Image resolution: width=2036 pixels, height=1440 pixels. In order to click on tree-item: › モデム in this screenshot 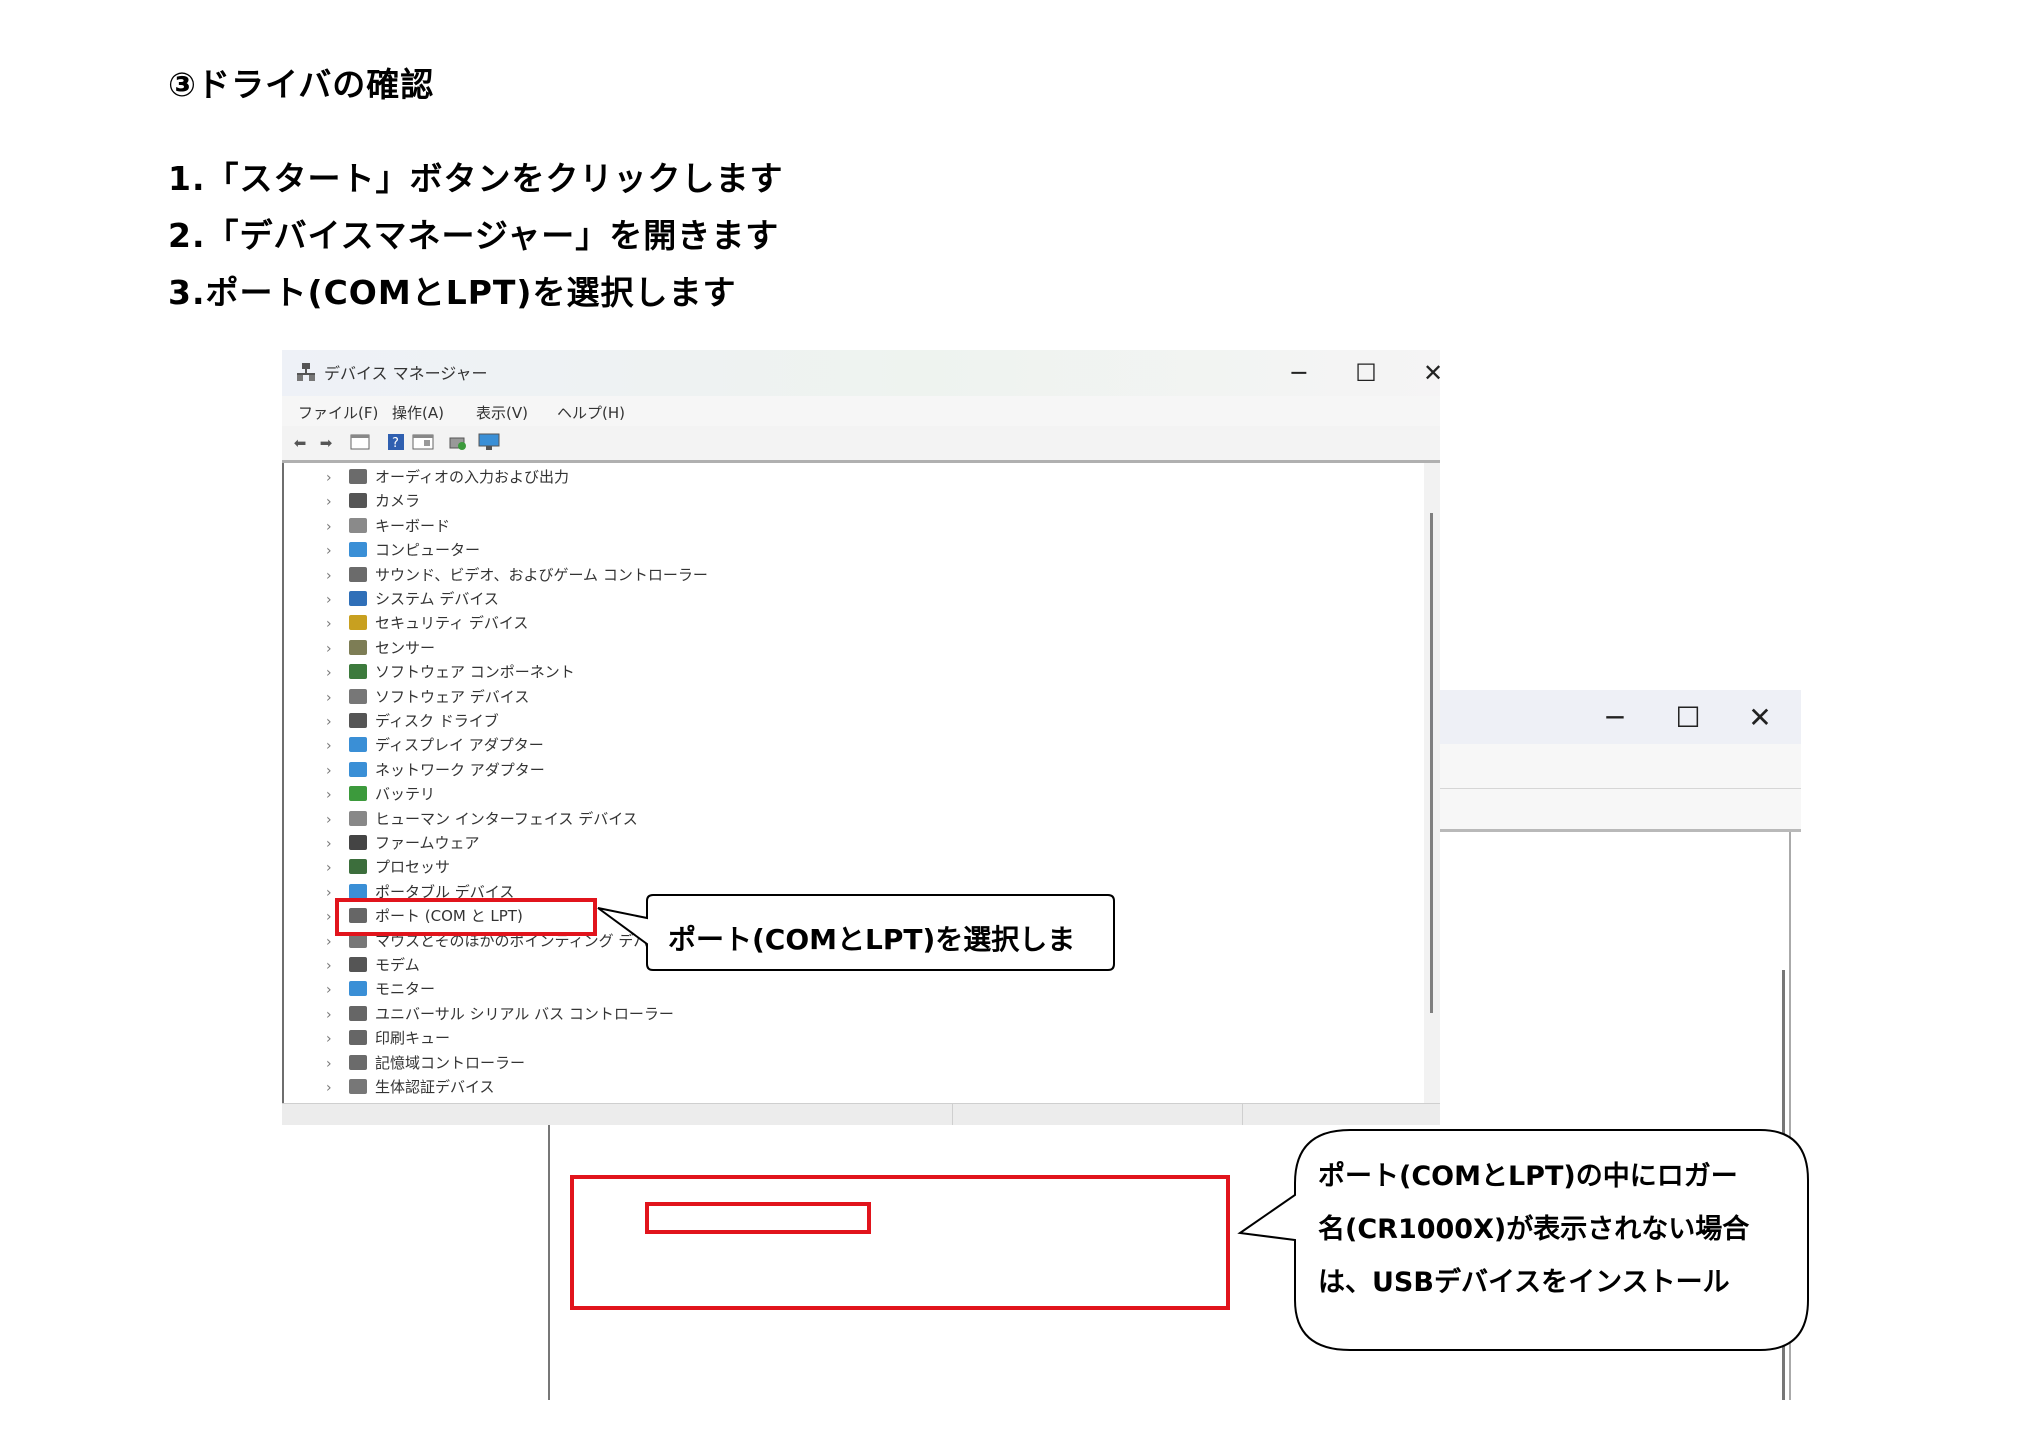, I will do `click(373, 966)`.